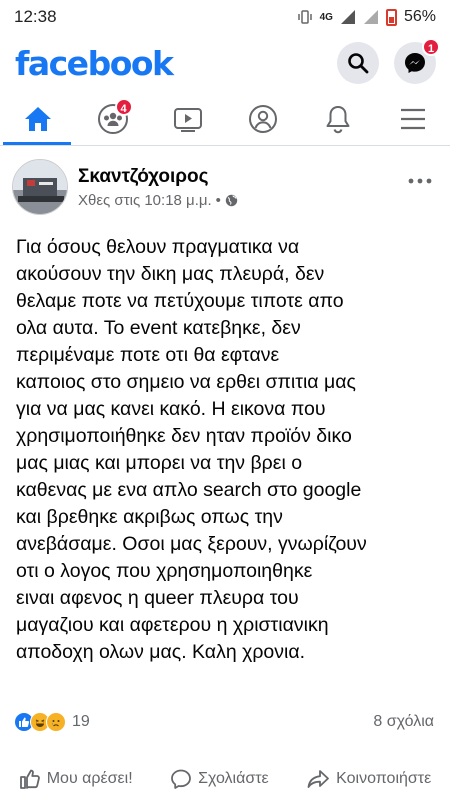 The height and width of the screenshot is (800, 450). I want to click on reaction-count: 19, so click(81, 721).